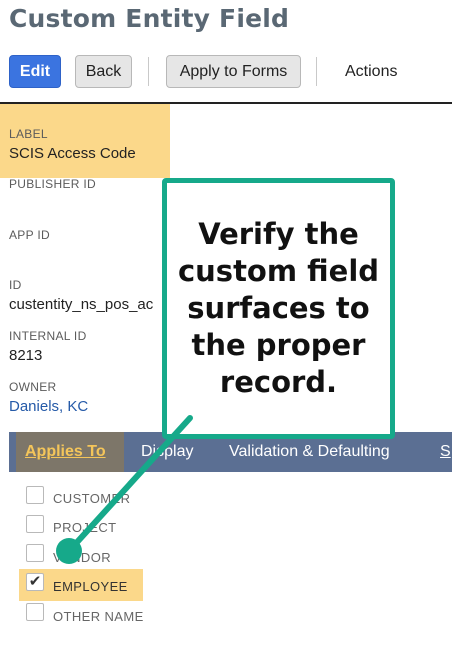 This screenshot has height=654, width=452. Describe the element at coordinates (35, 553) in the screenshot. I see `vendor-checkbox` at that location.